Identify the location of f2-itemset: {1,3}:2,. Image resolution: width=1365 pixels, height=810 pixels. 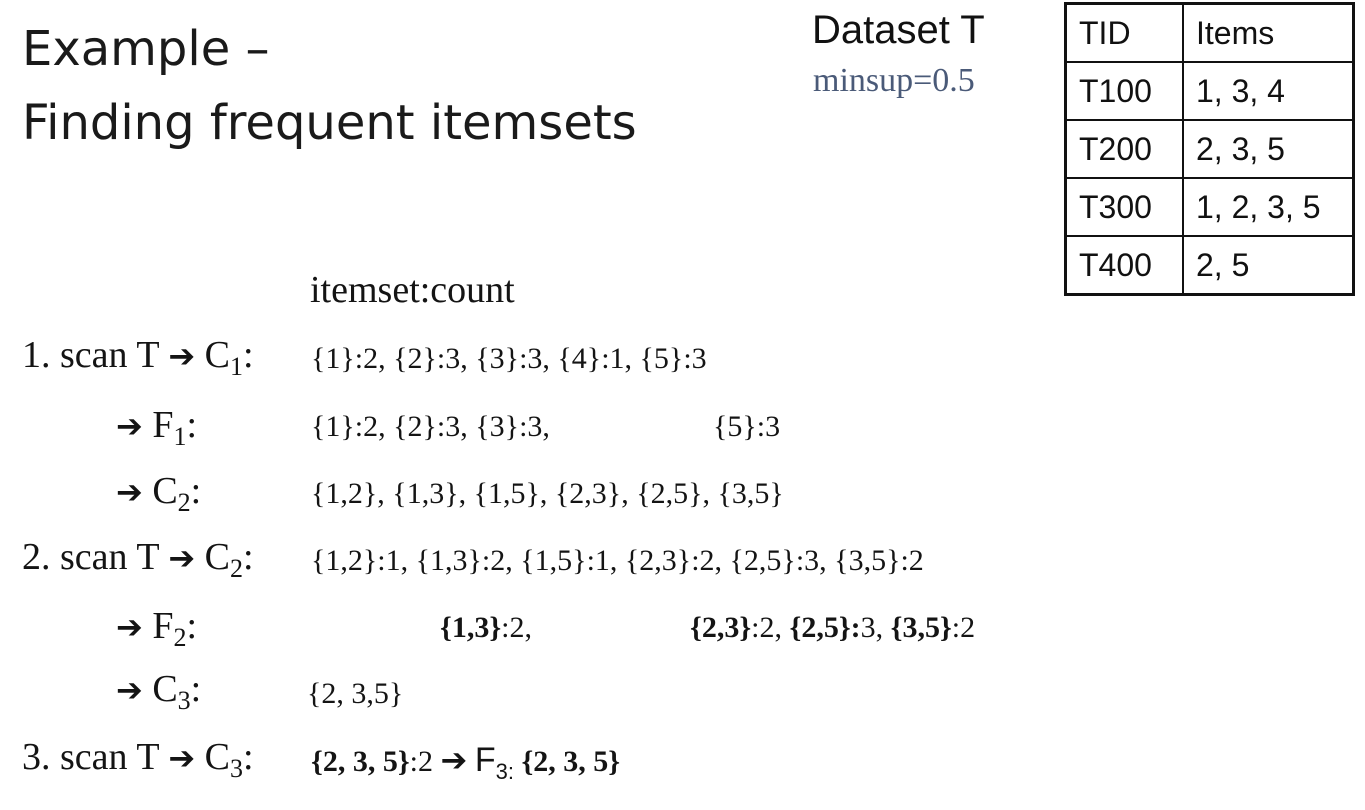
(486, 627).